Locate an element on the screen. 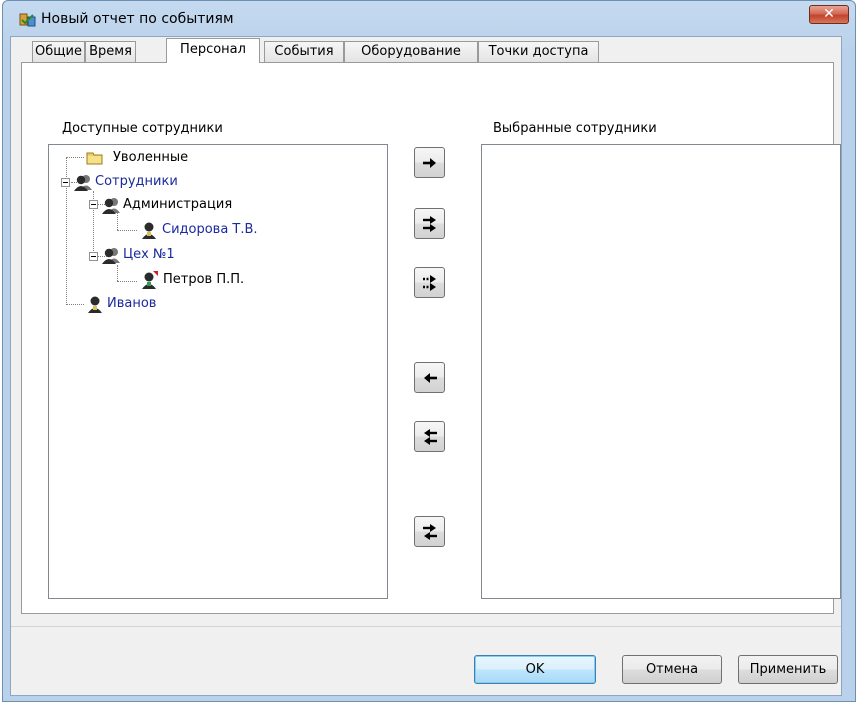 Image resolution: width=858 pixels, height=704 pixels. tree-item-label: Сотрудники is located at coordinates (136, 181).